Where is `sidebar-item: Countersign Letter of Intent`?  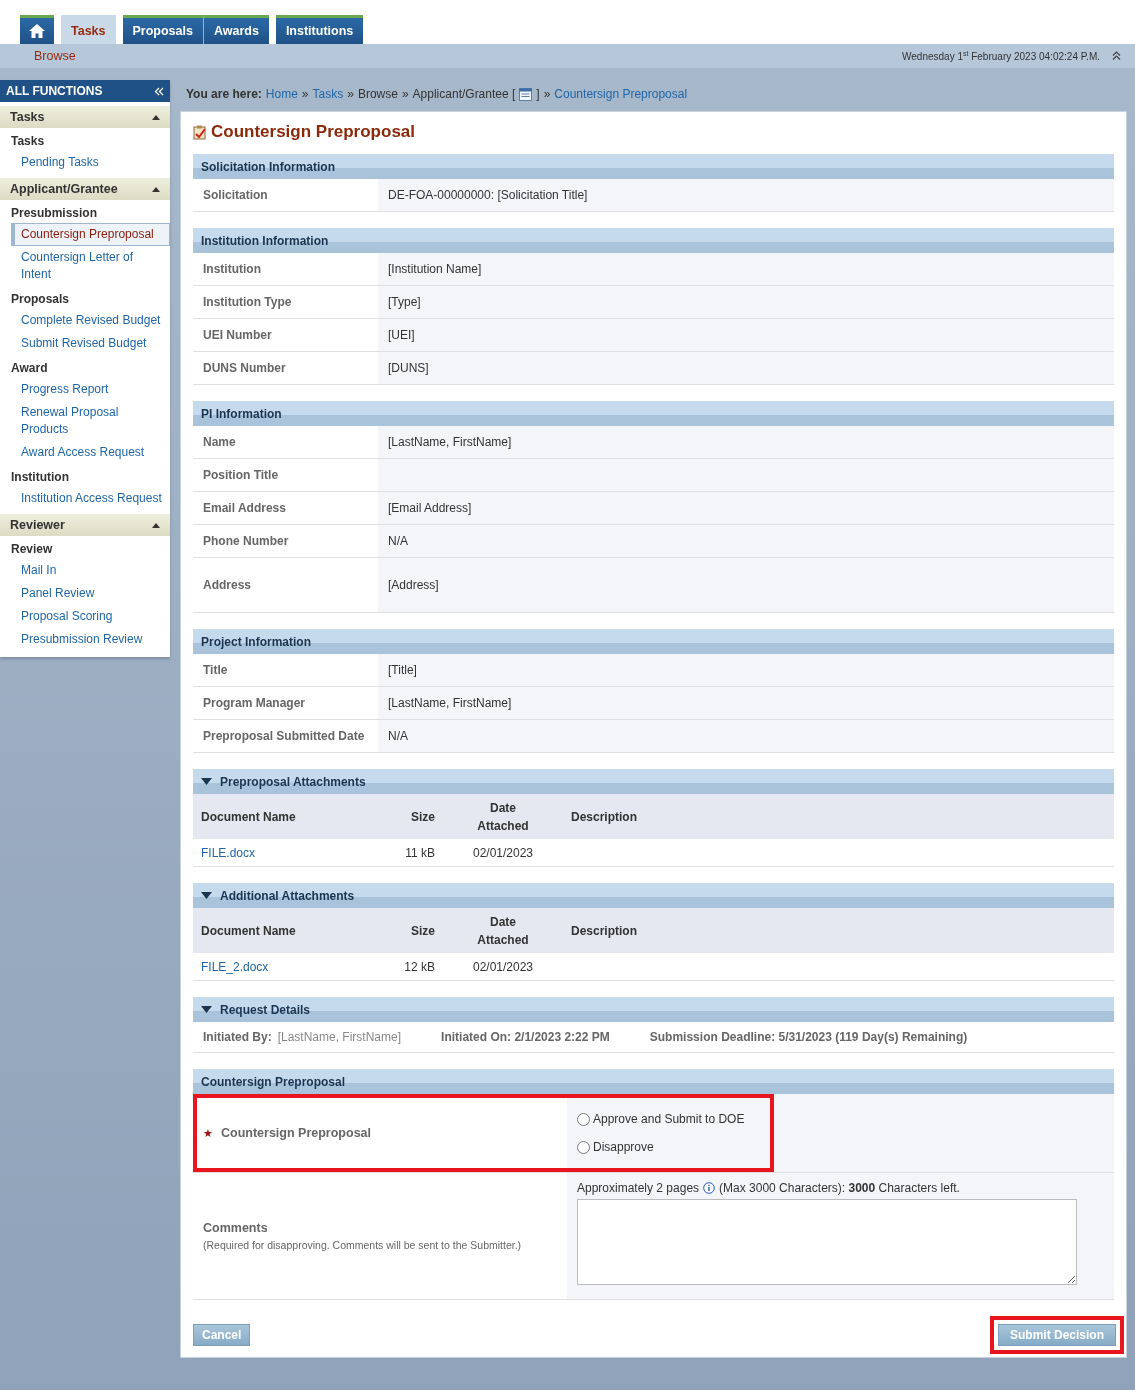
sidebar-item: Countersign Letter of Intent is located at coordinates (95, 266).